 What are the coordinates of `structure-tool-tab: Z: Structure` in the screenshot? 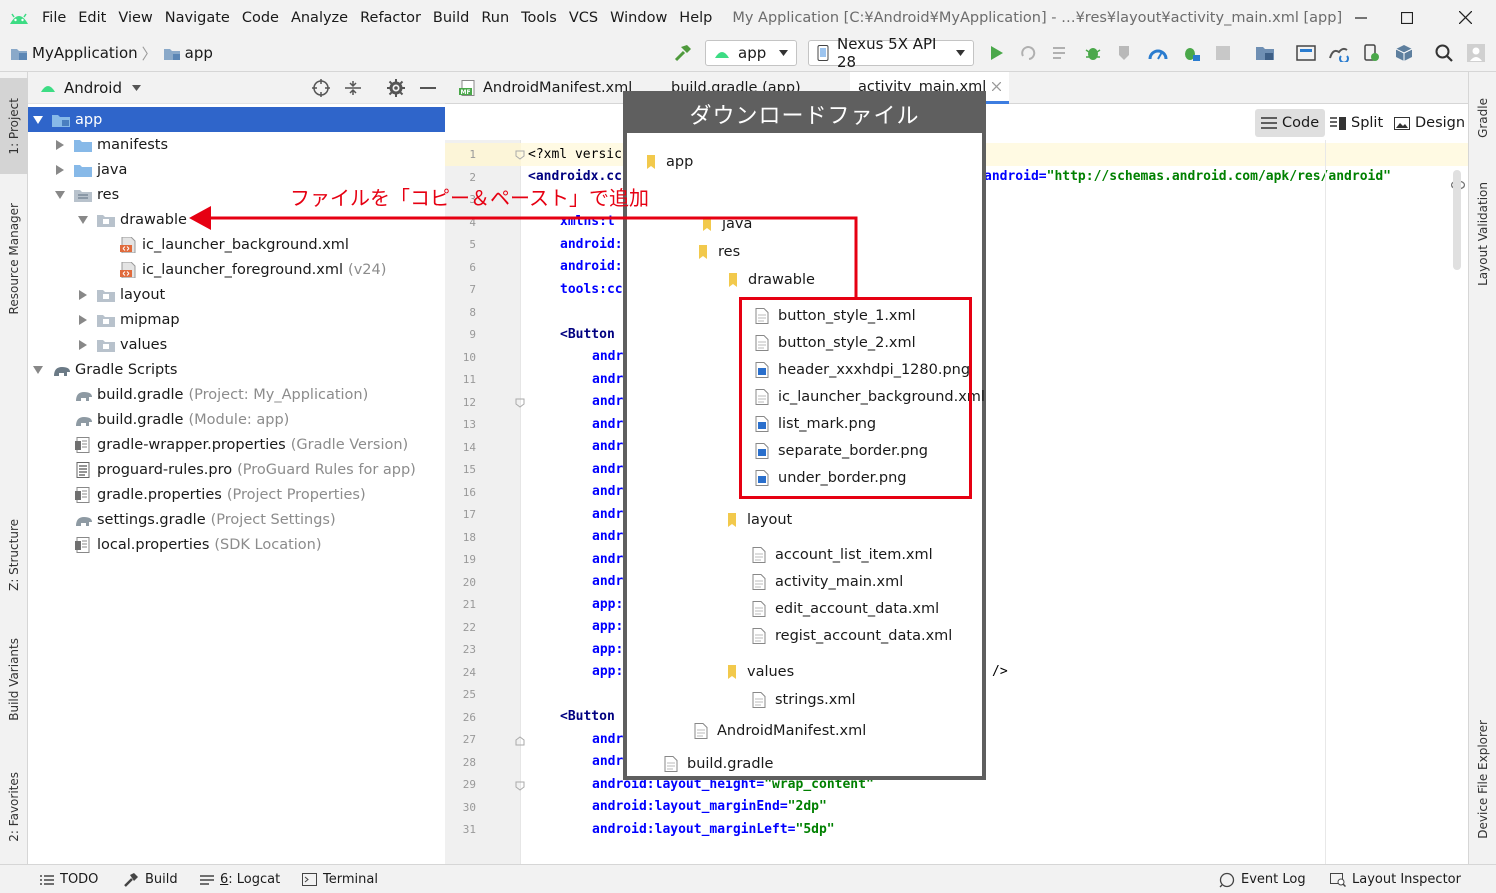 It's located at (14, 555).